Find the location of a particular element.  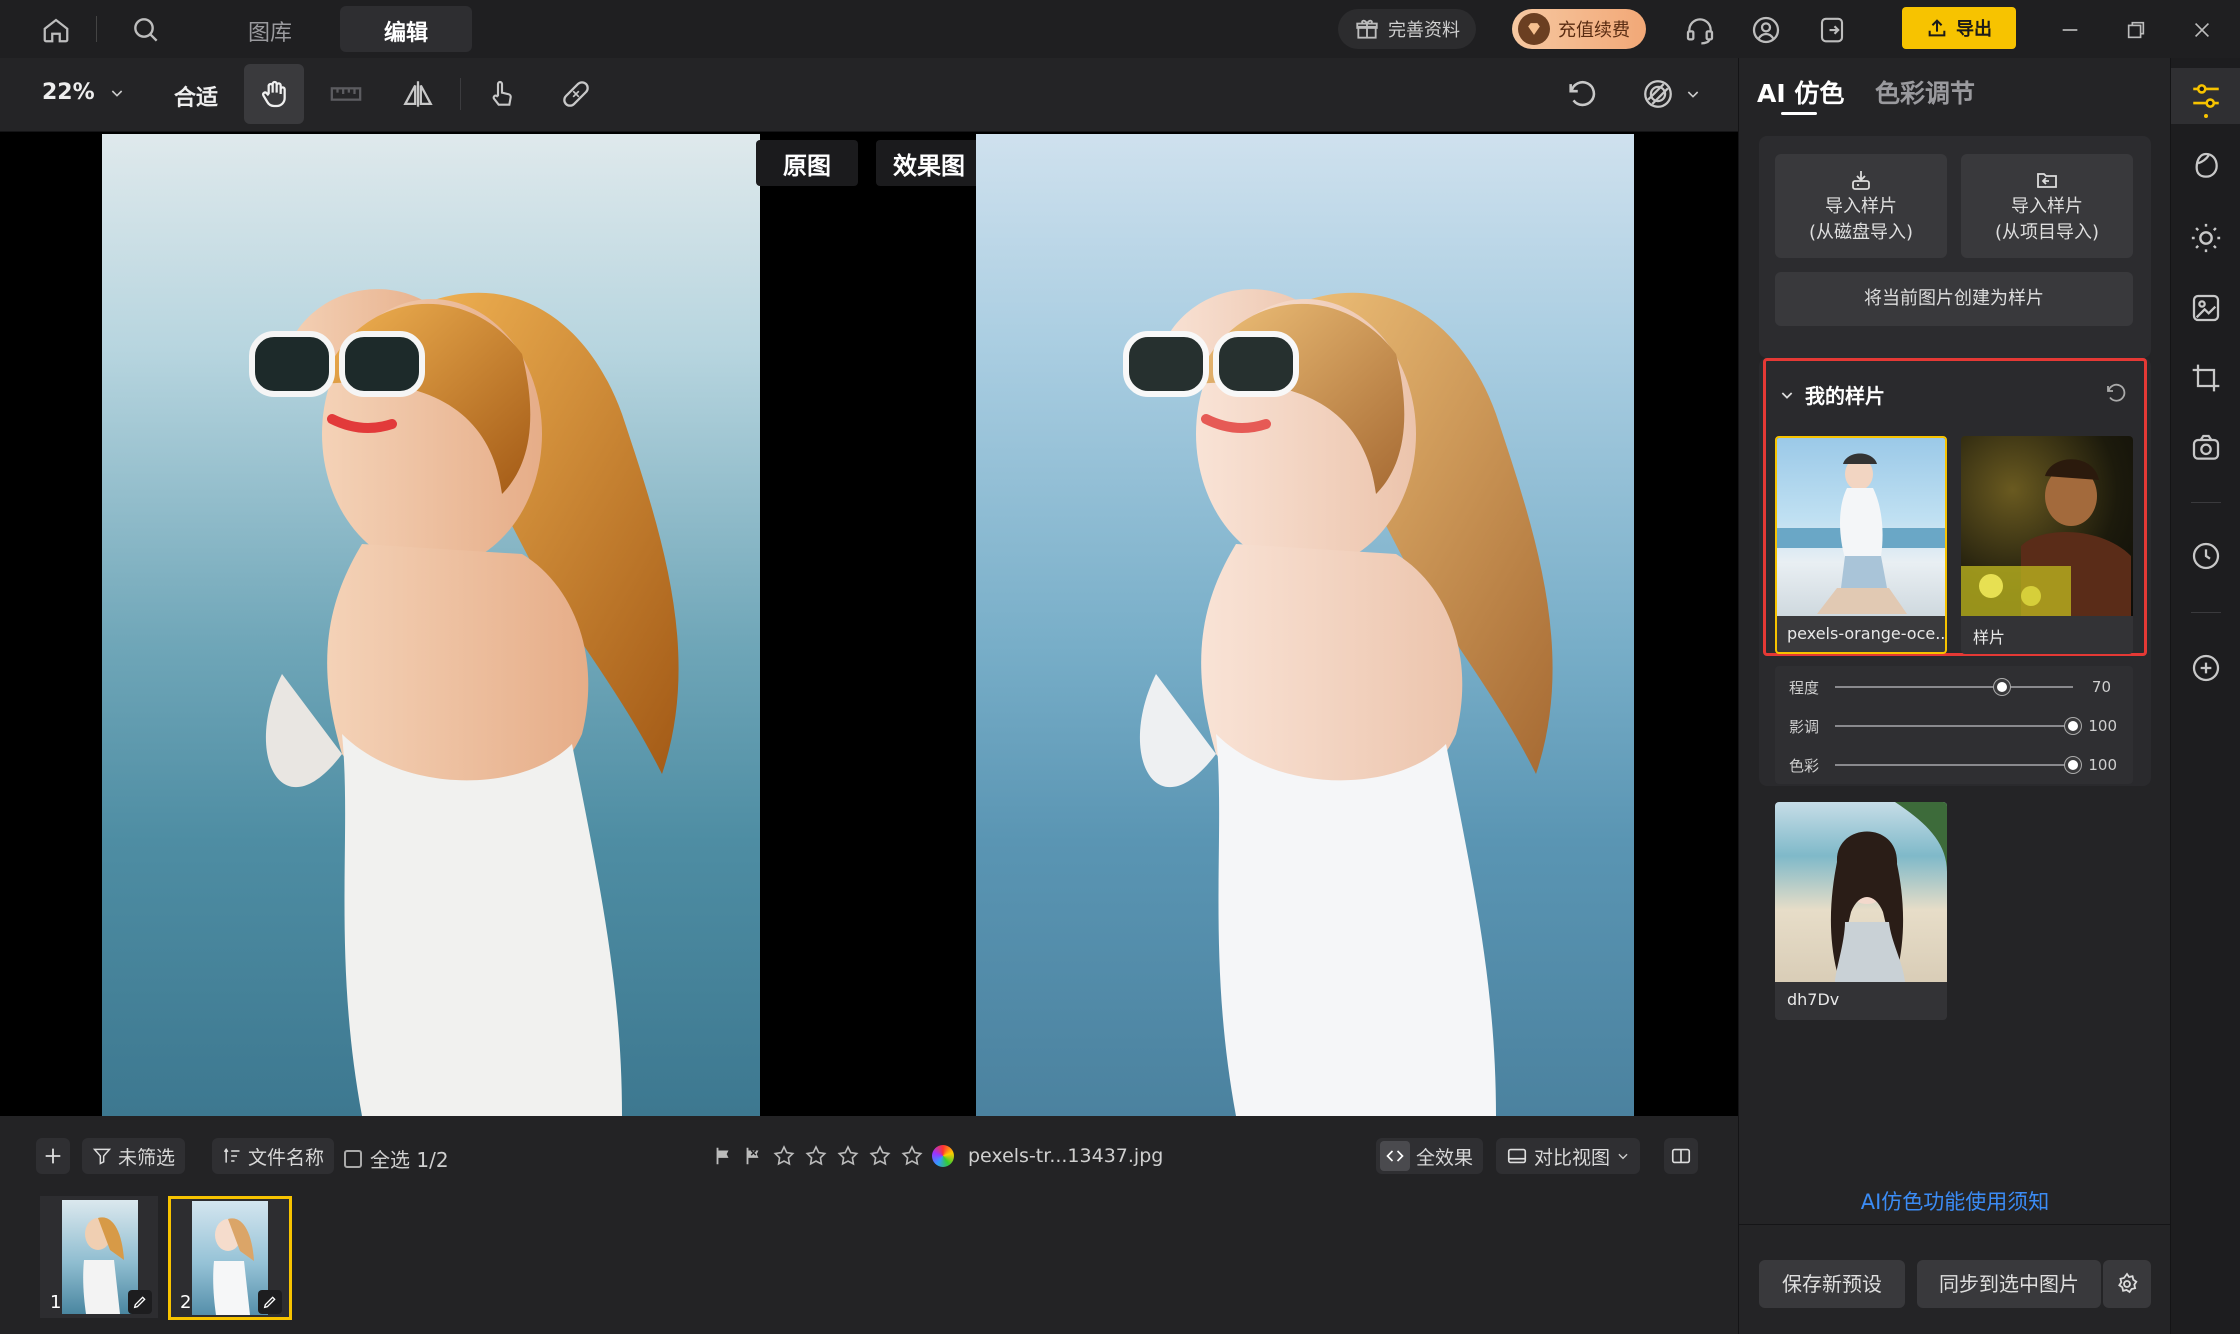

zoom-dropdown: 22% is located at coordinates (83, 92).